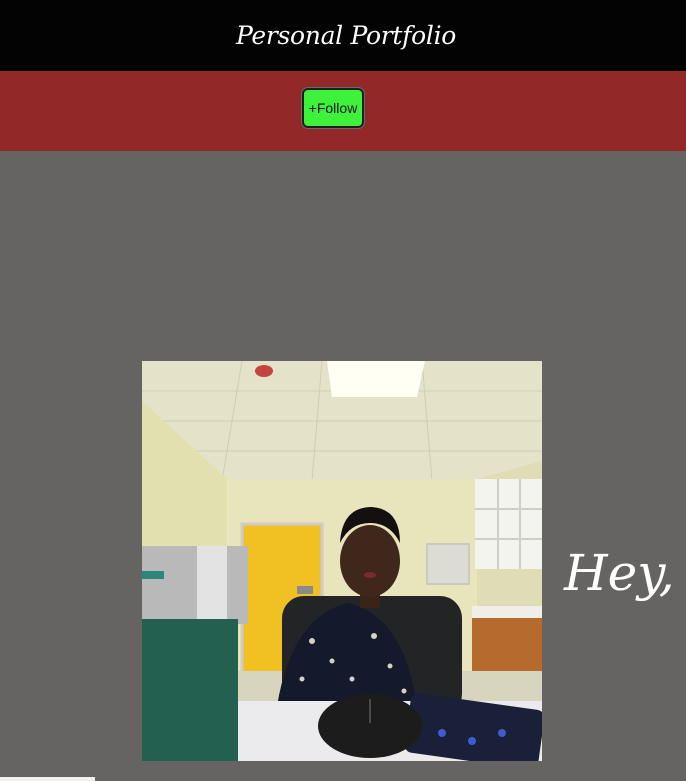  Describe the element at coordinates (346, 35) in the screenshot. I see `site-title: Personal Portfolio` at that location.